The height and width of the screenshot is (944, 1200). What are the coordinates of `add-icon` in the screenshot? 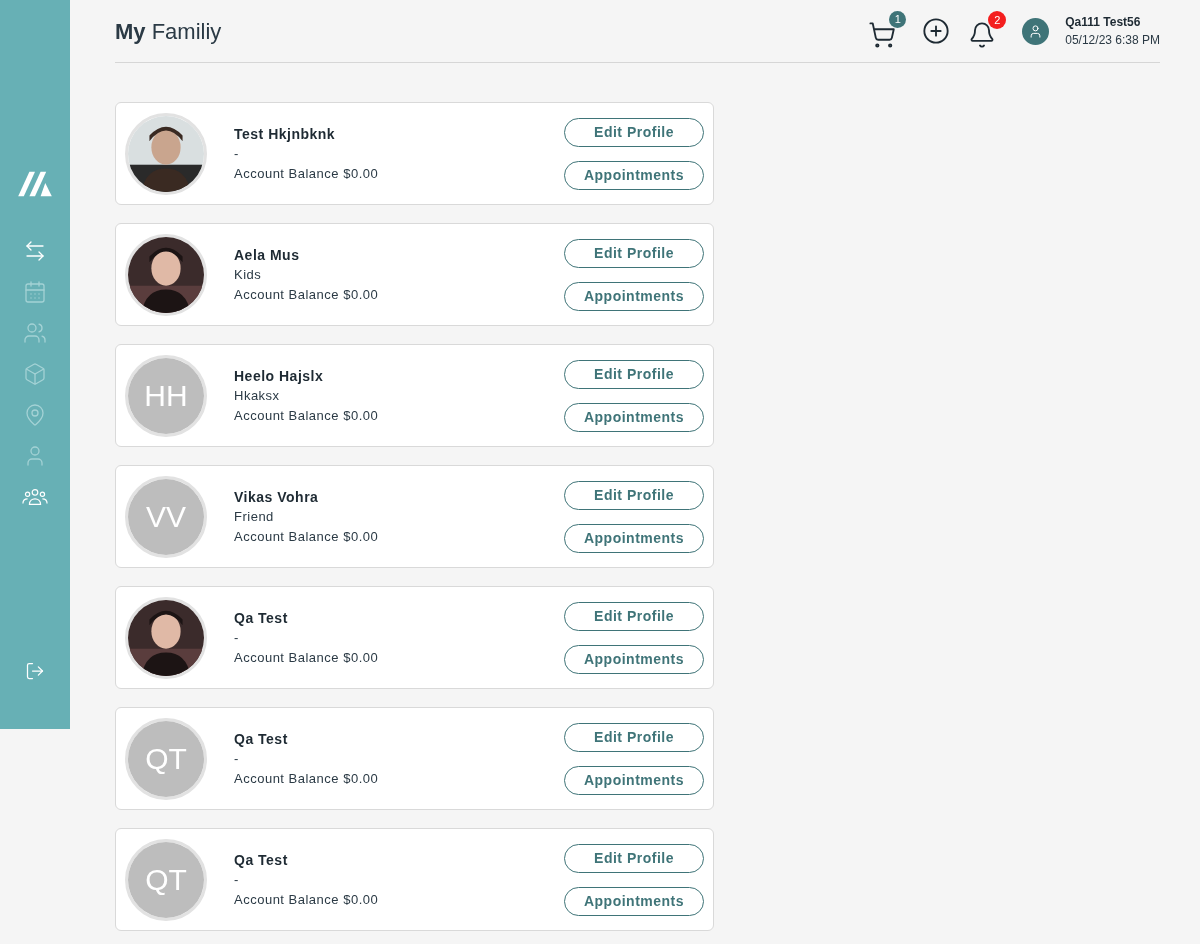 It's located at (936, 31).